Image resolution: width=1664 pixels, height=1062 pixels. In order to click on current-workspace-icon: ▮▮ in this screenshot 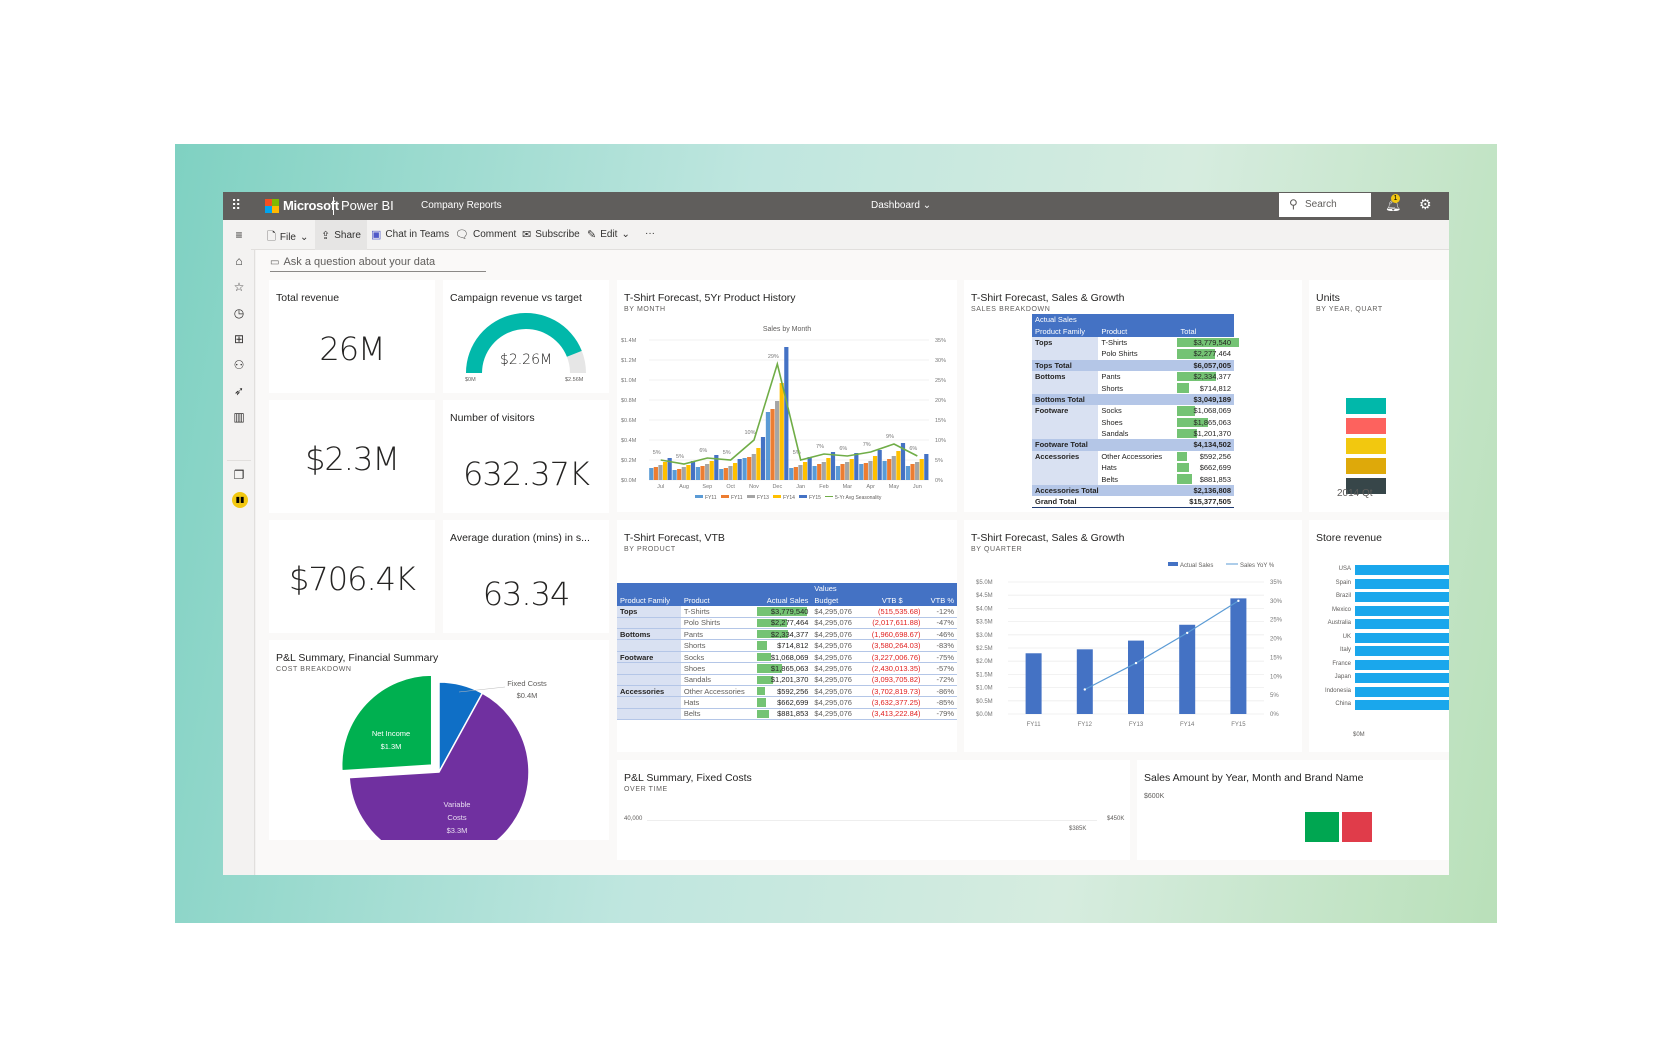, I will do `click(240, 500)`.